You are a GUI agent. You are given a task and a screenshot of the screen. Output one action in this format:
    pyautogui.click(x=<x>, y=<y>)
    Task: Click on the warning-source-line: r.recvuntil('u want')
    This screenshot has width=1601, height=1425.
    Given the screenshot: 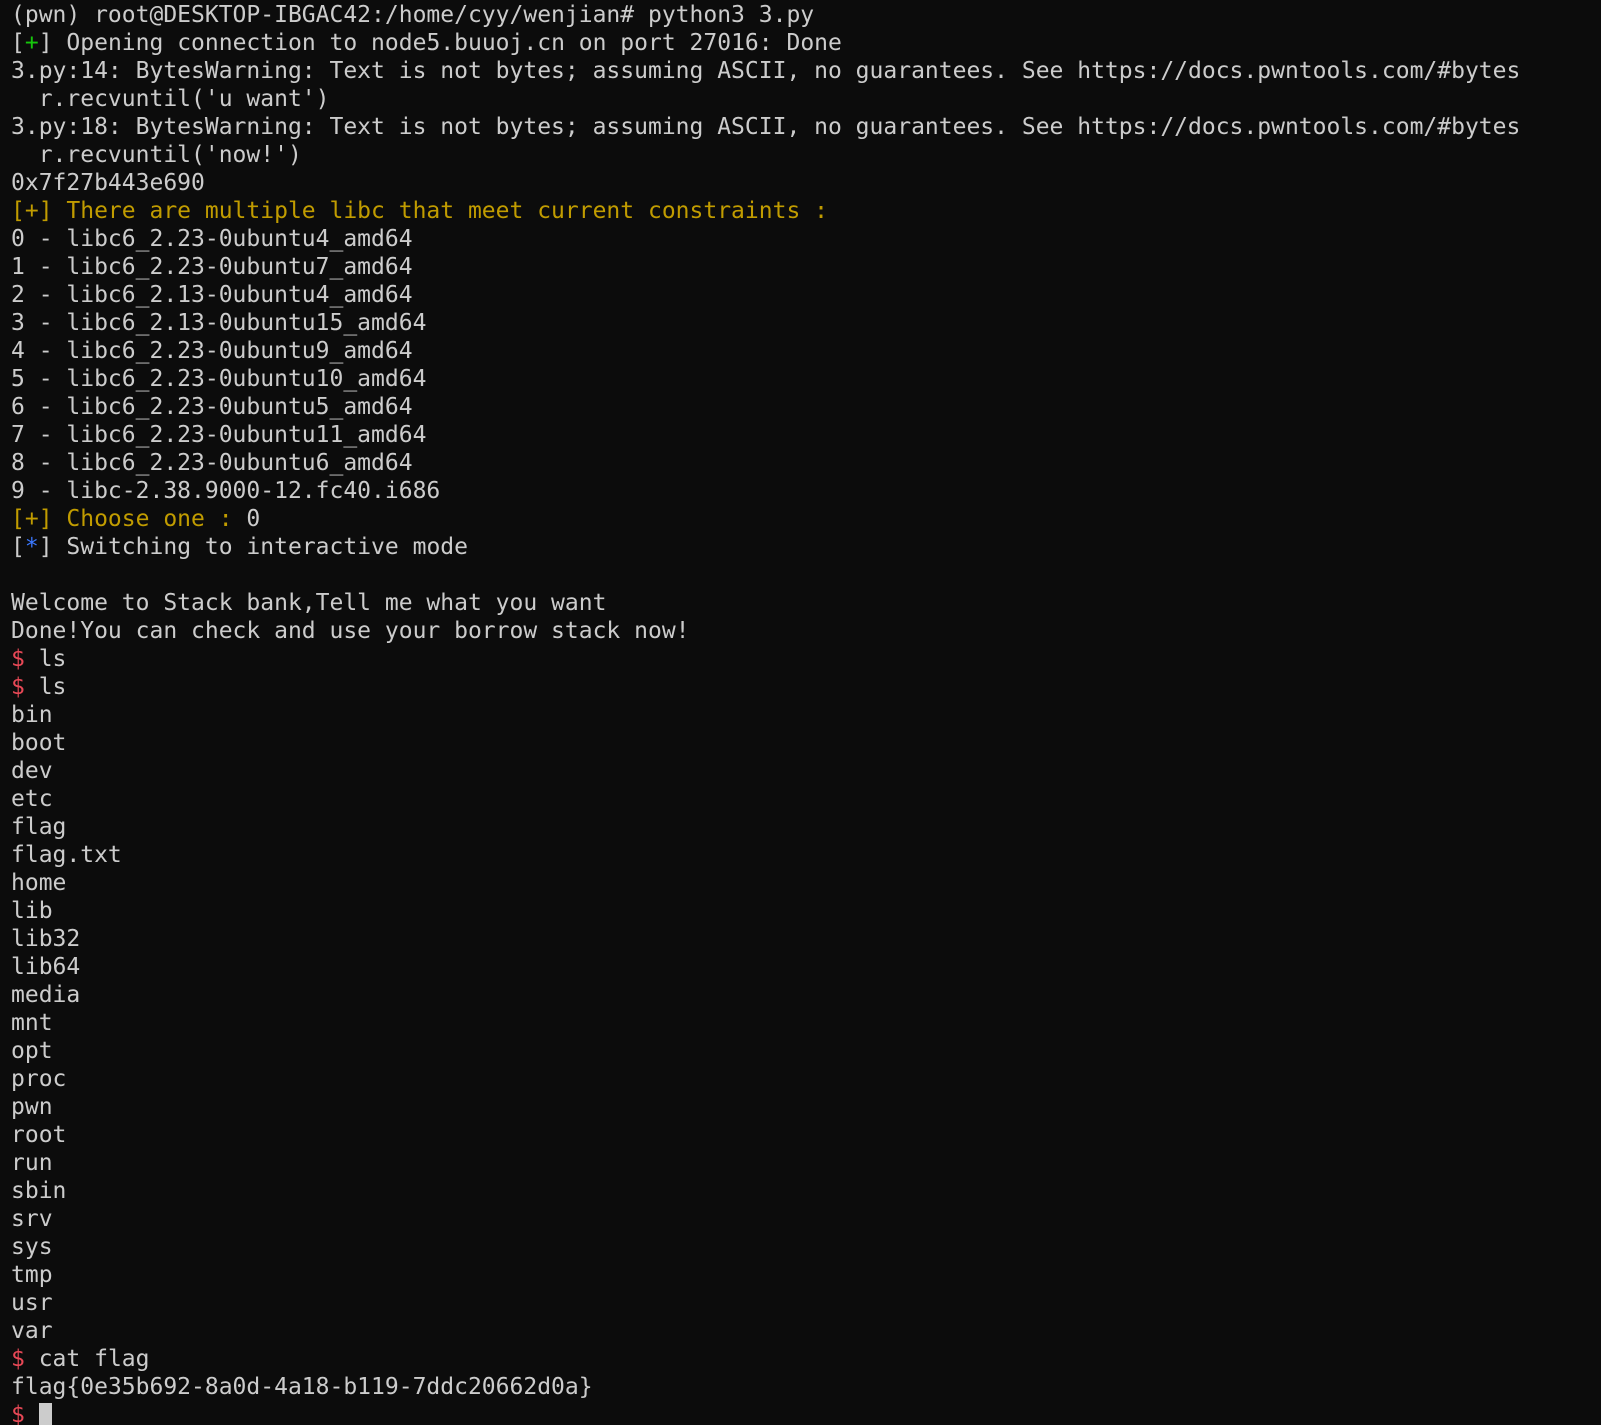 What is the action you would take?
    pyautogui.click(x=806, y=99)
    